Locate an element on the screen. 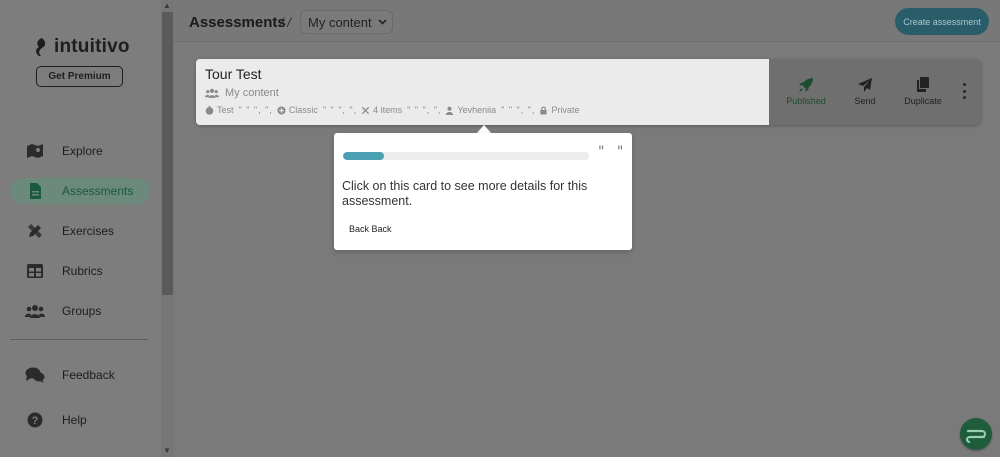 This screenshot has height=457, width=1000. intuitivo-logo-icon is located at coordinates (41, 47).